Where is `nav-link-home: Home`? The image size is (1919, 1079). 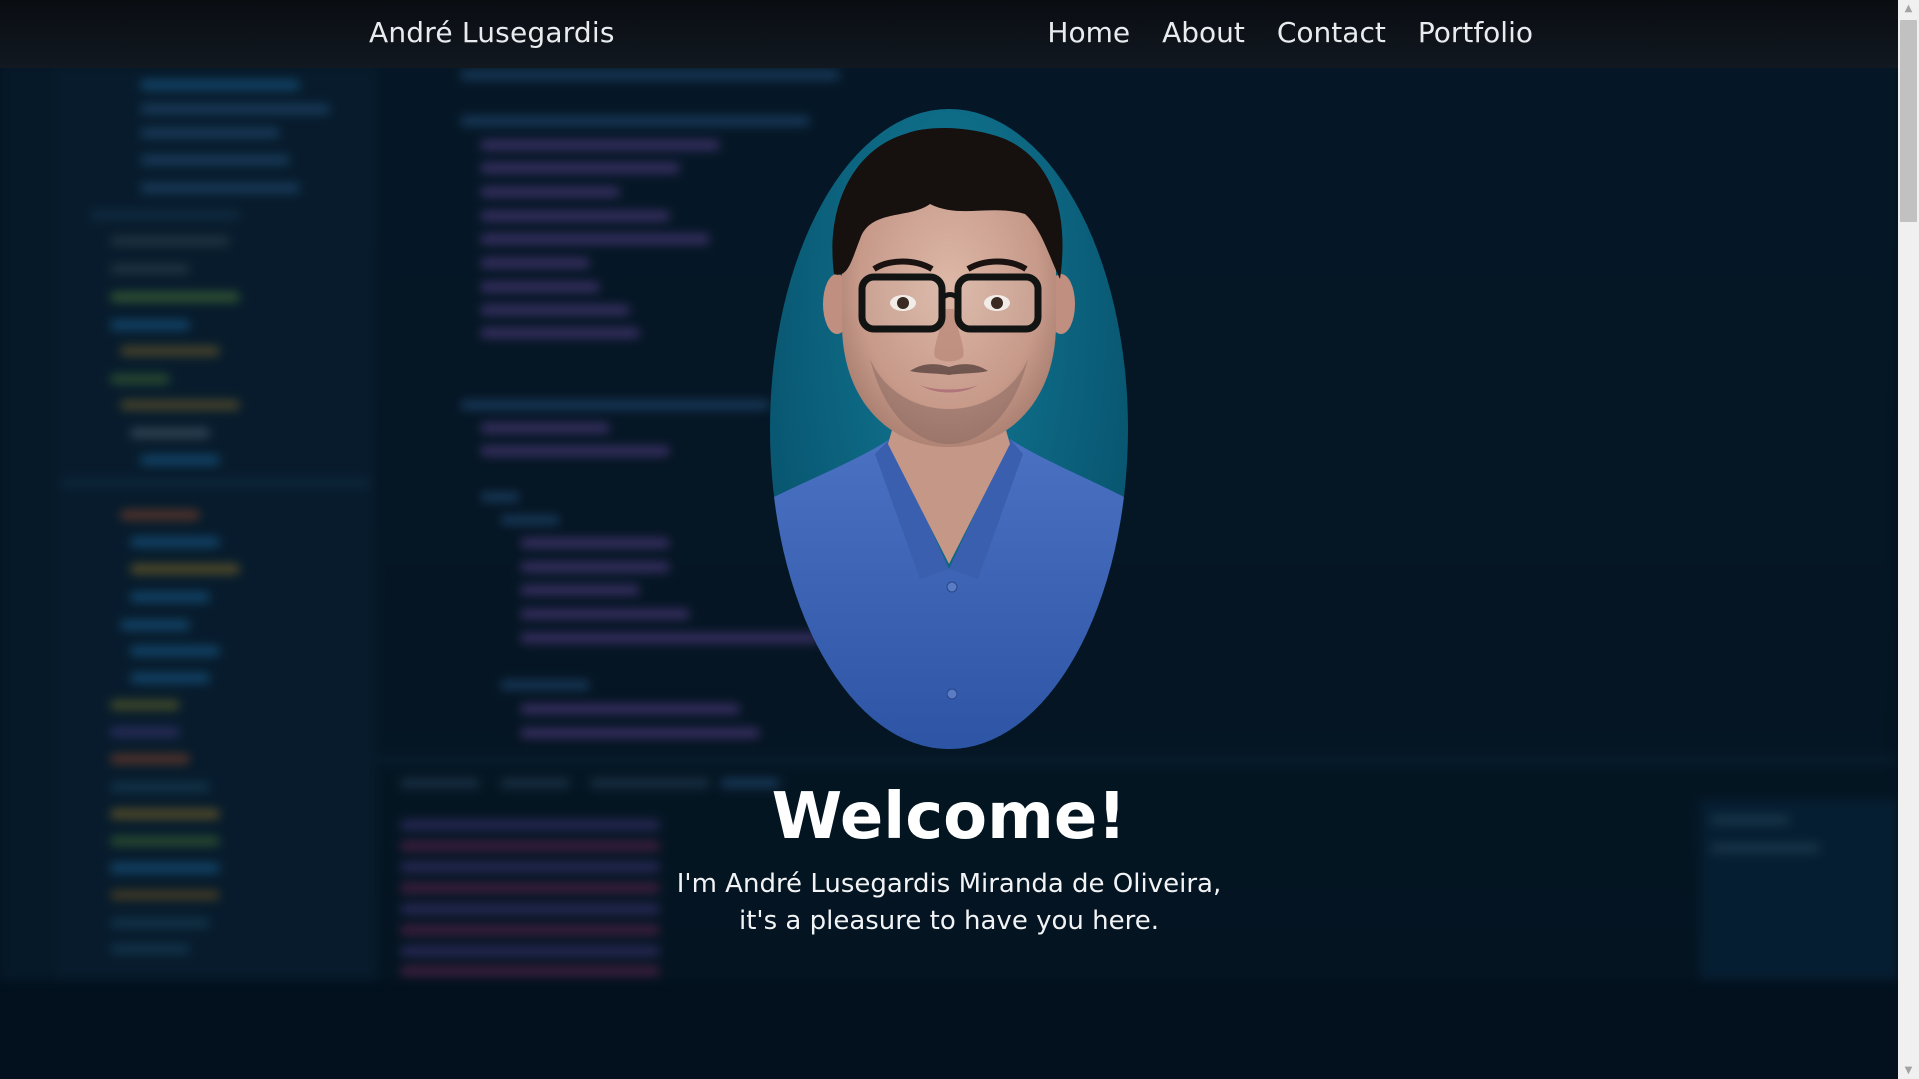
nav-link-home: Home is located at coordinates (1088, 32).